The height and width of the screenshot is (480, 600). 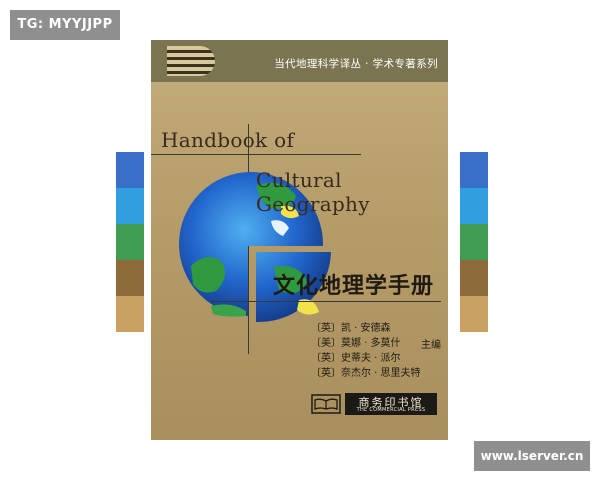 I want to click on publisher-english: THE COMMERCIAL PRESS, so click(x=391, y=410).